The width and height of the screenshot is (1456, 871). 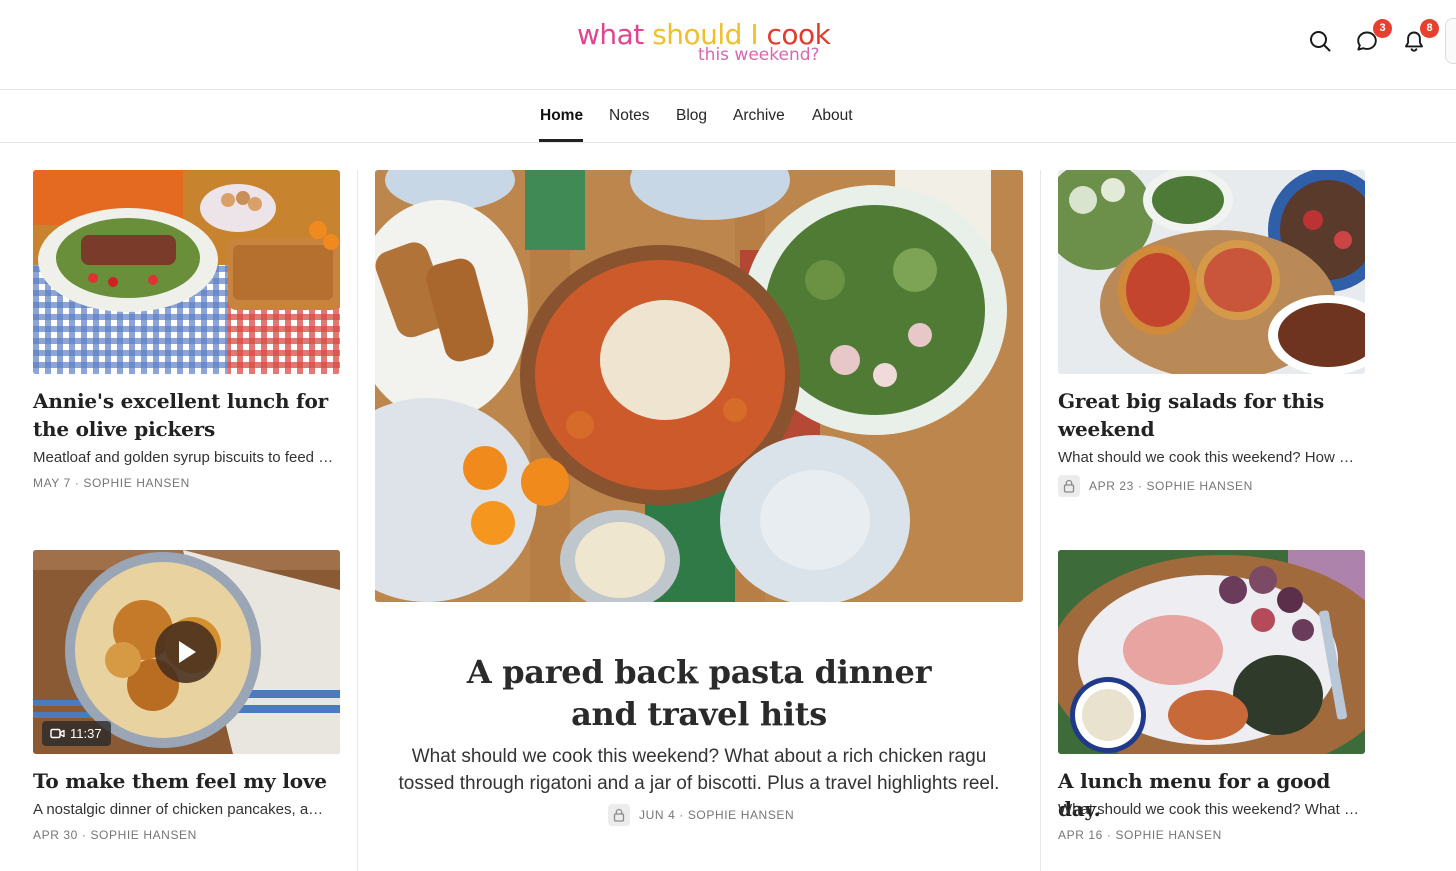 I want to click on video-play-button, so click(x=186, y=652).